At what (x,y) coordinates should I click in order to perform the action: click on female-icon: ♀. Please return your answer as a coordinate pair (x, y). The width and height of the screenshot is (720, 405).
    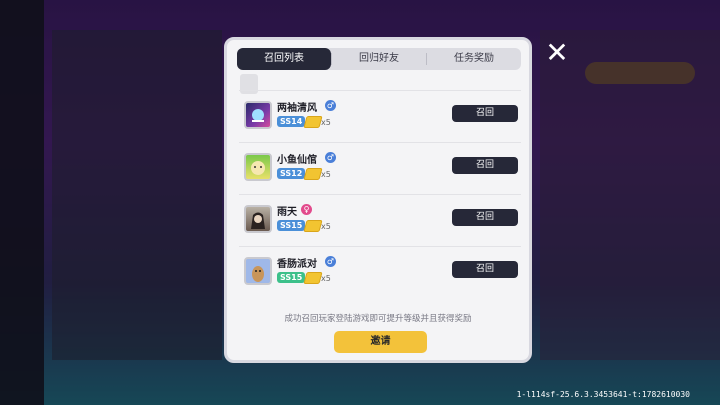
    Looking at the image, I should click on (306, 209).